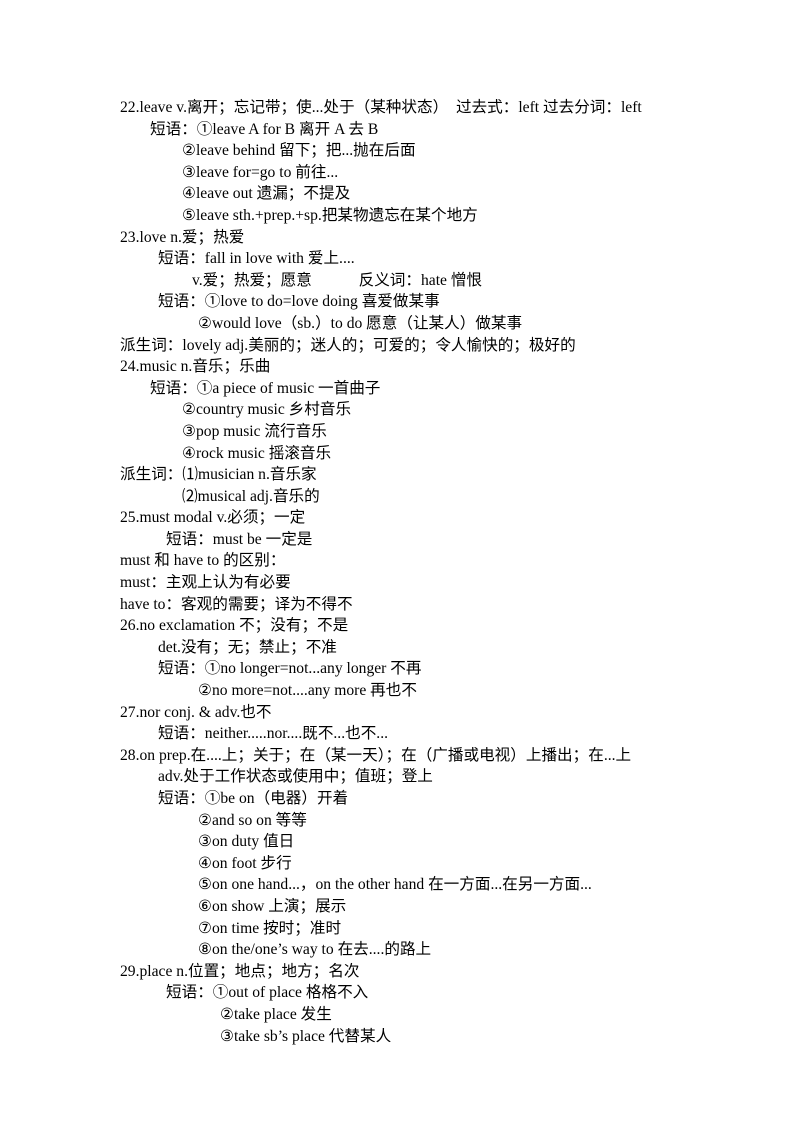  What do you see at coordinates (315, 950) in the screenshot?
I see `entry-line: ⑧on the/one’s way to 在去....的路上` at bounding box center [315, 950].